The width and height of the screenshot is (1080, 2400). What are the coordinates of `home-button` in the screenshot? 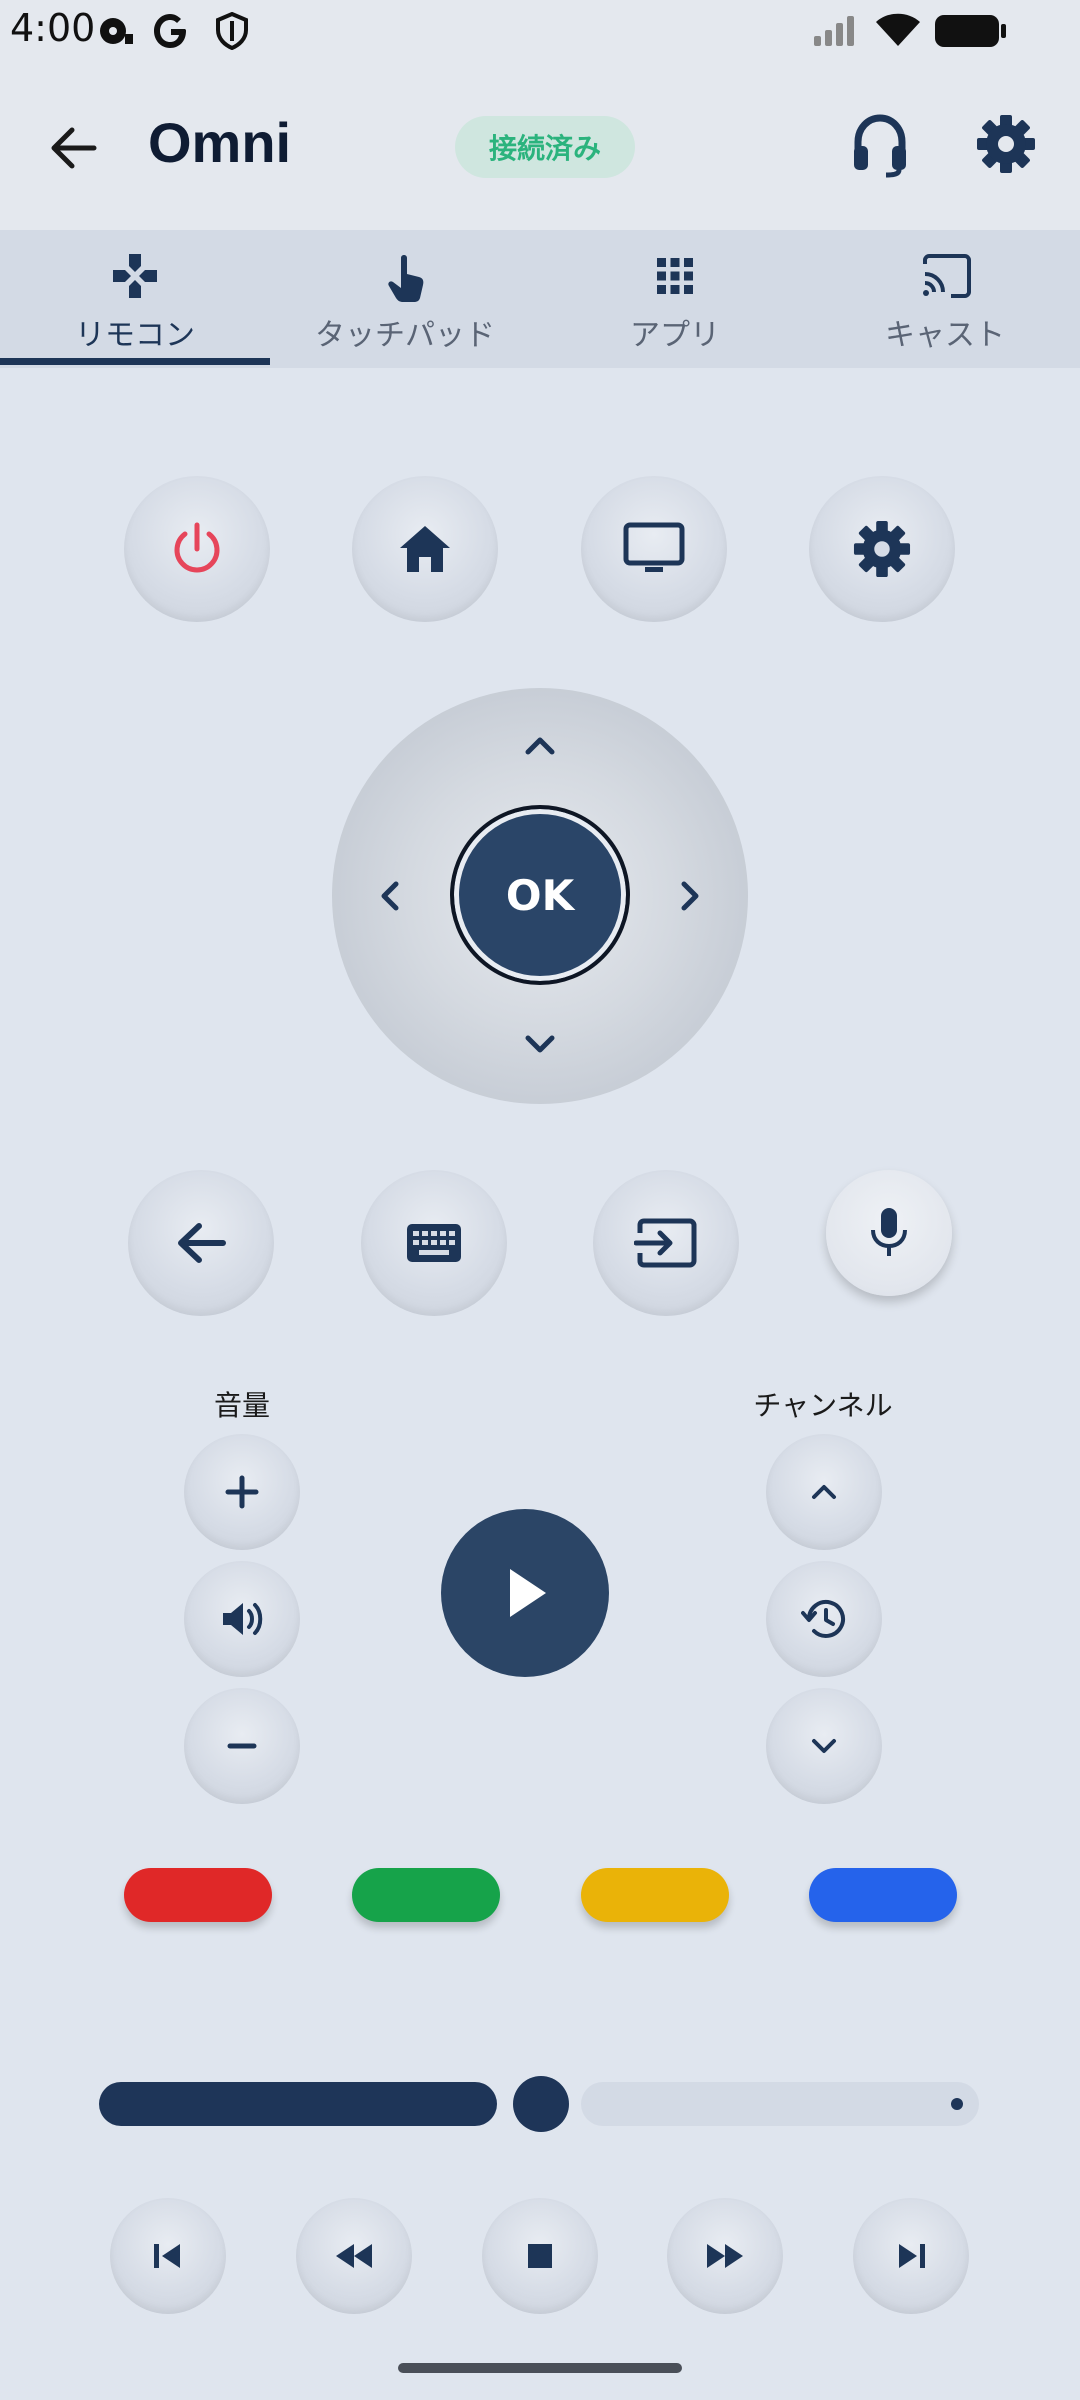 It's located at (425, 549).